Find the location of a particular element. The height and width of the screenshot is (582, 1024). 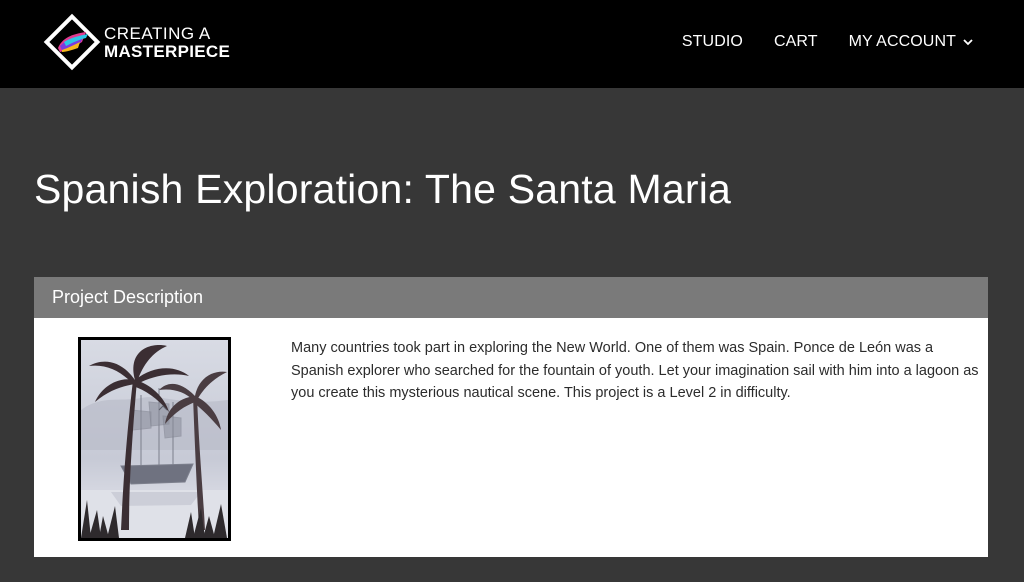

nav-cart-link: CART is located at coordinates (796, 42).